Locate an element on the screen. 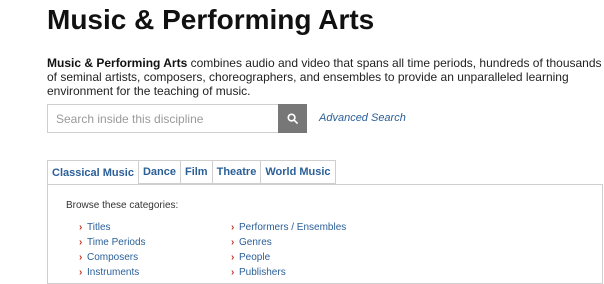 The width and height of the screenshot is (604, 284). category-link-genres: Genres is located at coordinates (255, 242).